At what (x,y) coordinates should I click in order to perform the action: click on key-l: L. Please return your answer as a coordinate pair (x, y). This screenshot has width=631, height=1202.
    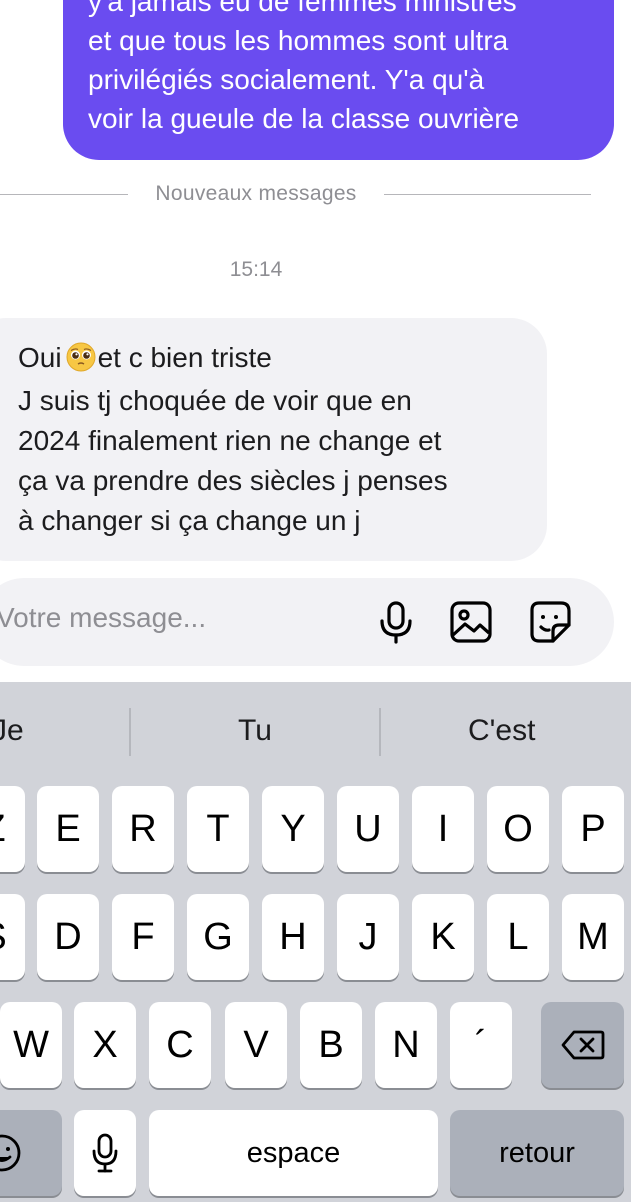
    Looking at the image, I should click on (518, 937).